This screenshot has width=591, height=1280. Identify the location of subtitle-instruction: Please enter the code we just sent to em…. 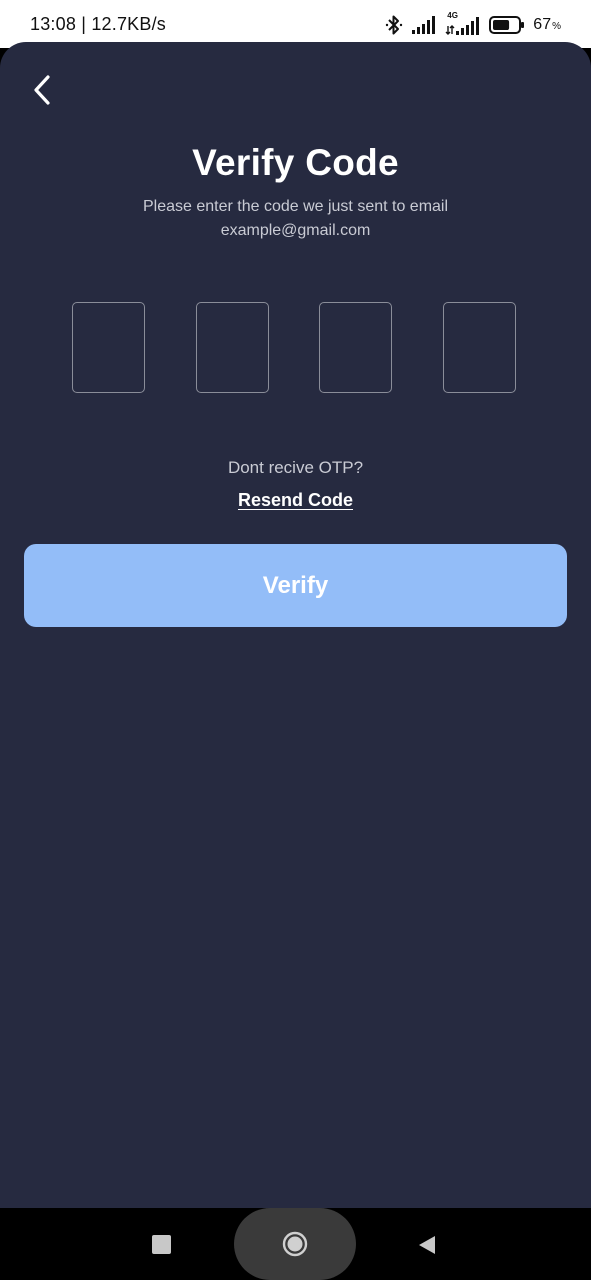
(295, 206).